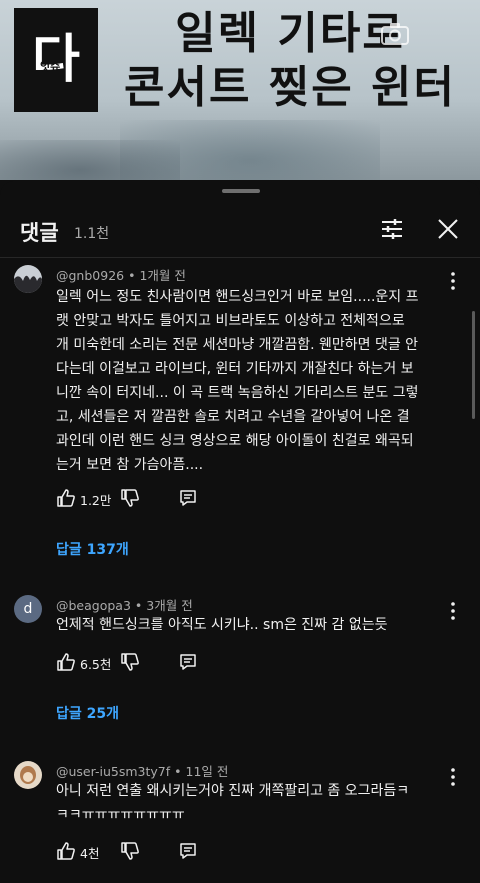 The image size is (480, 883). I want to click on avatar-letter: d, so click(28, 609).